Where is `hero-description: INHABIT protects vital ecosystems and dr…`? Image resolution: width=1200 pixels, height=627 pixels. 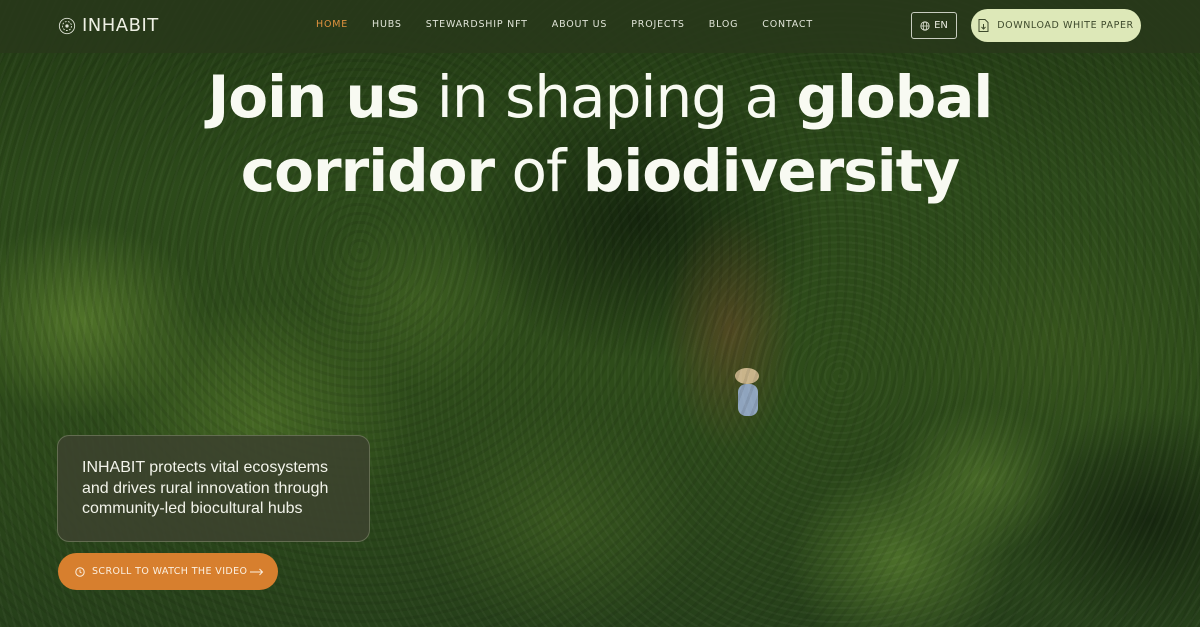
hero-description: INHABIT protects vital ecosystems and dr… is located at coordinates (205, 488).